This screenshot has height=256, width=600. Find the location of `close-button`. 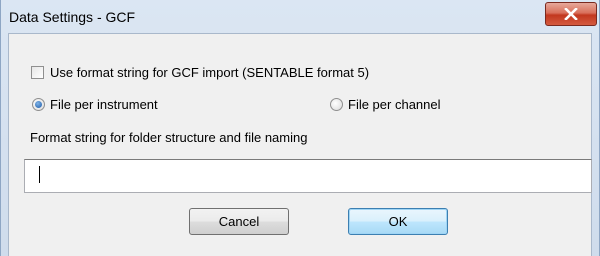

close-button is located at coordinates (571, 14).